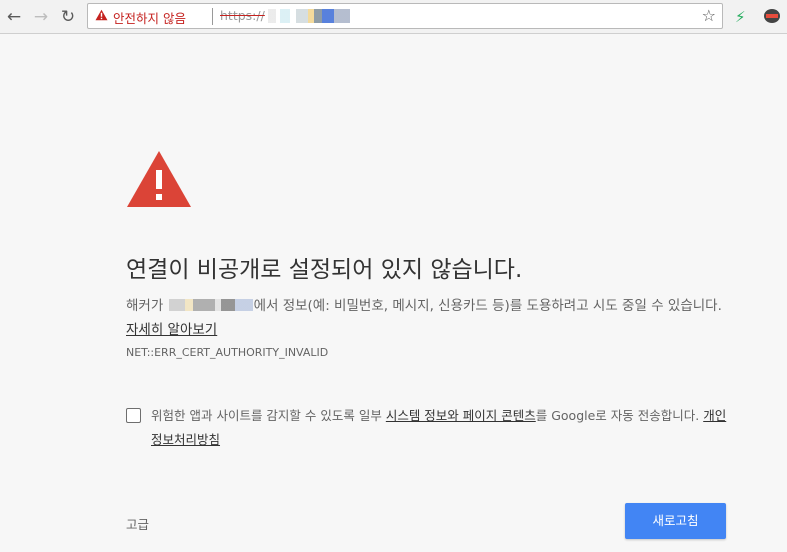  What do you see at coordinates (145, 306) in the screenshot?
I see `desc-prefix: 해커가` at bounding box center [145, 306].